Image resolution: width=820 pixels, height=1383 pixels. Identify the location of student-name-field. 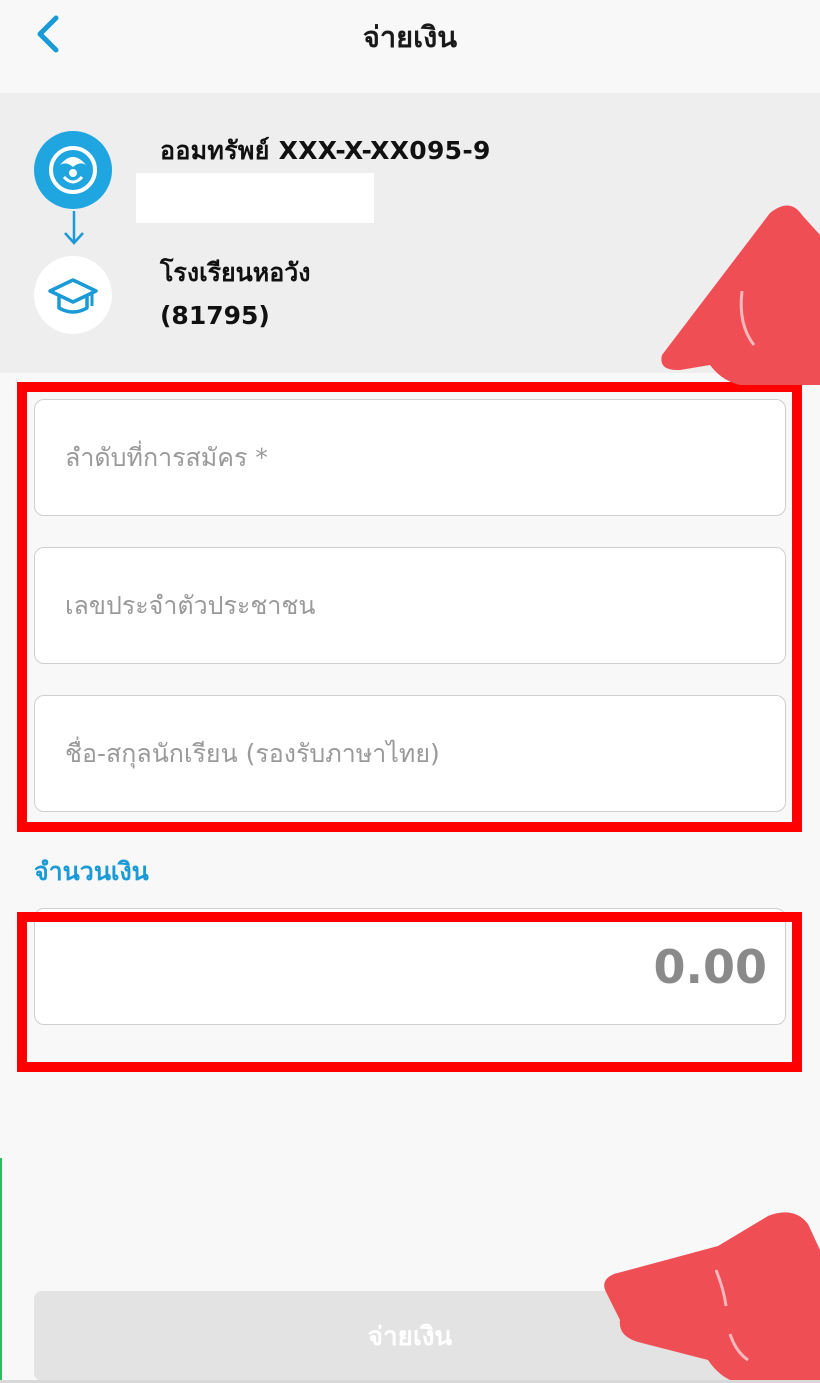
(410, 753).